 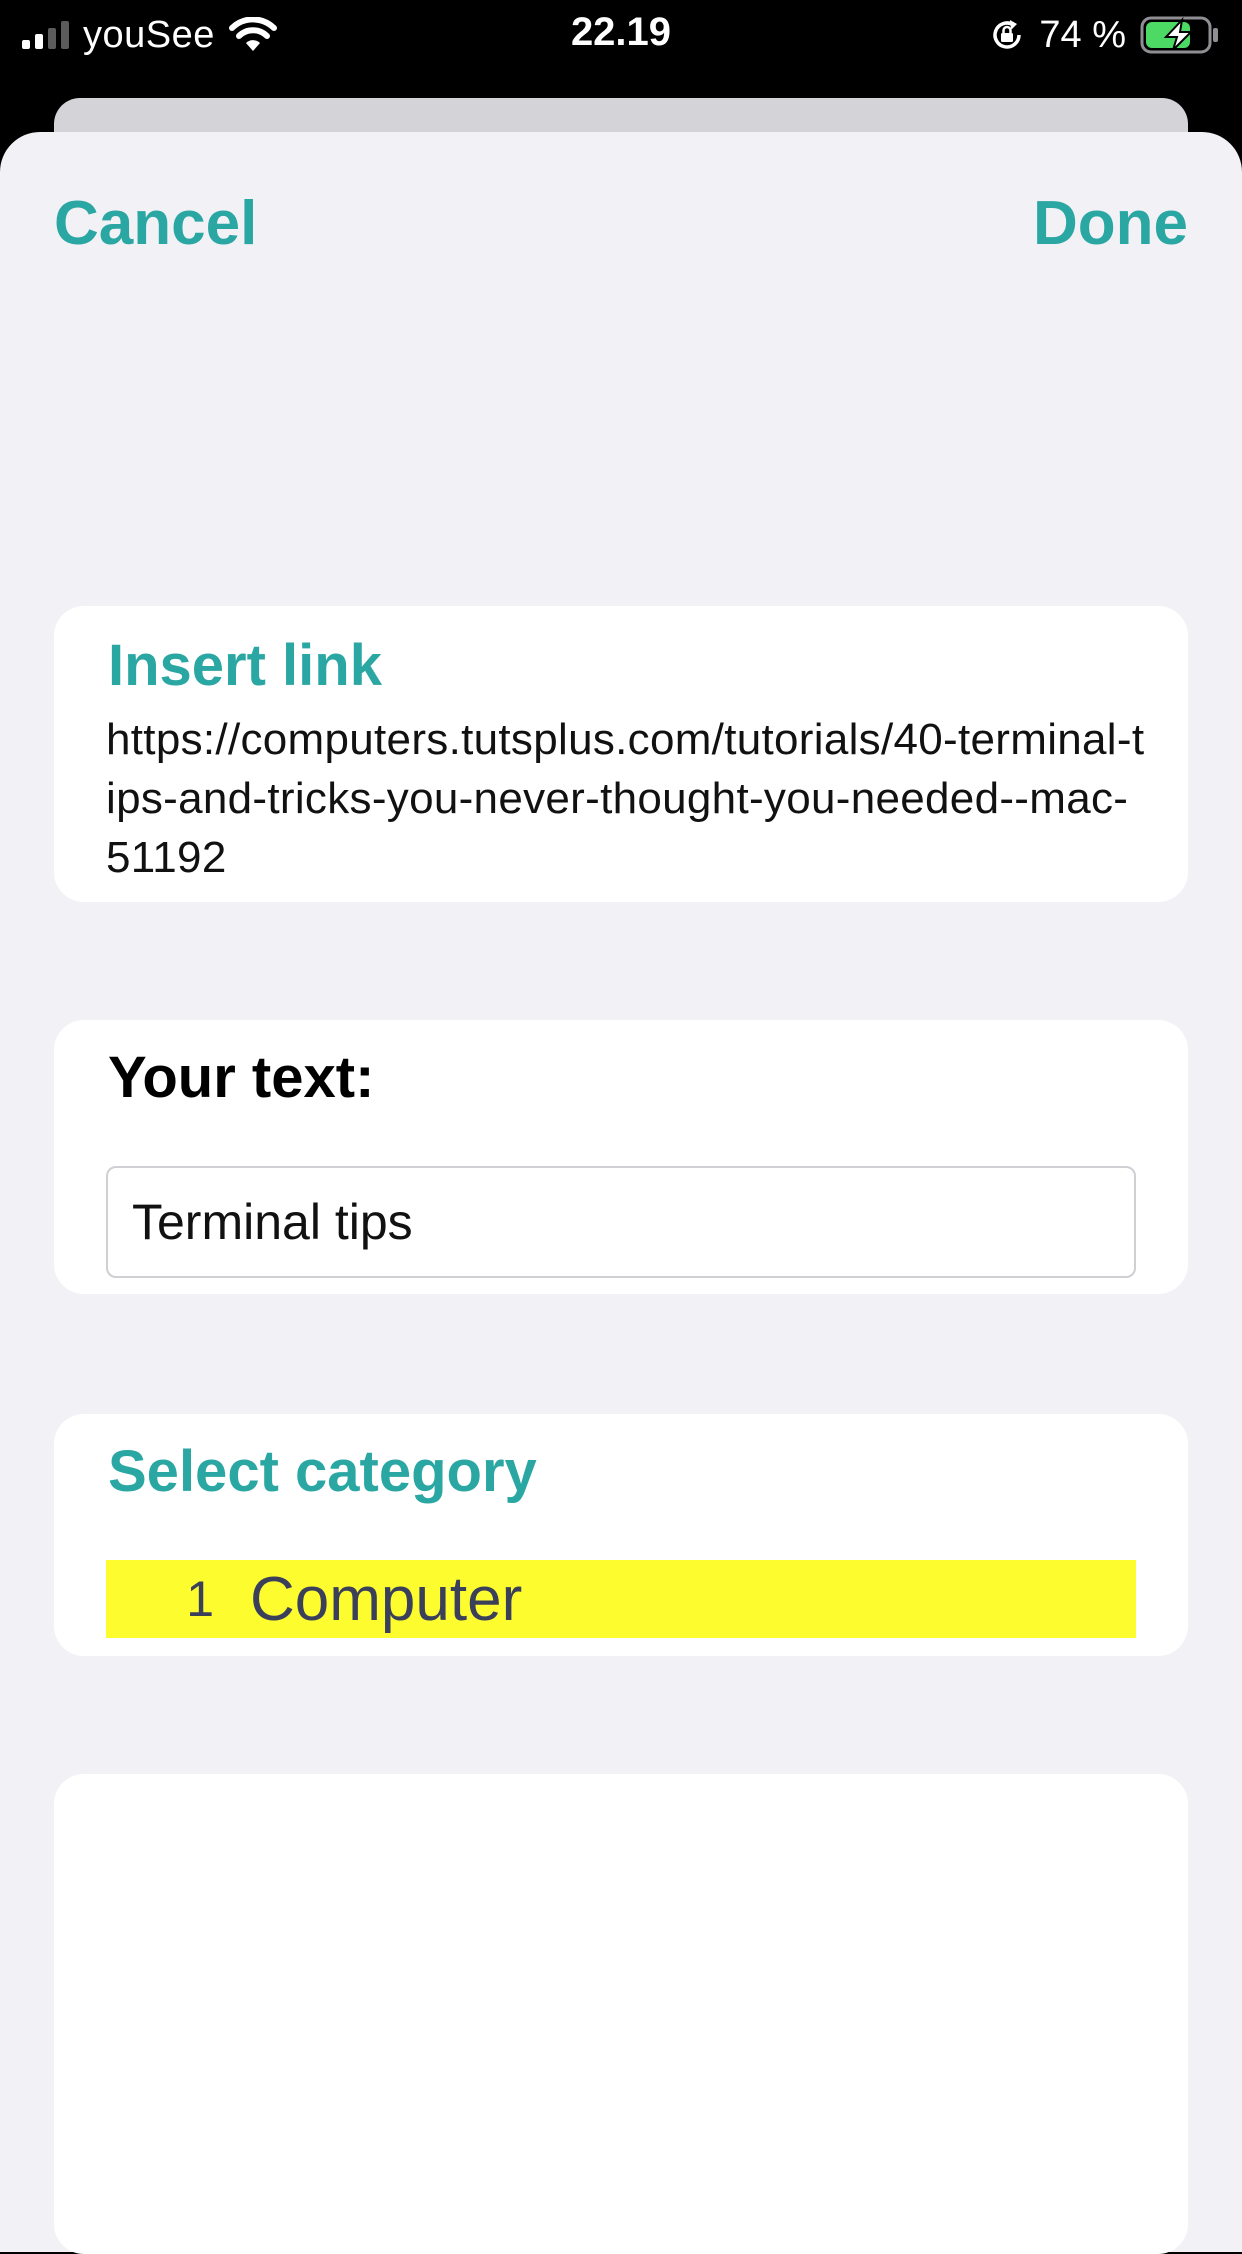 I want to click on done-button: Done, so click(x=1110, y=223).